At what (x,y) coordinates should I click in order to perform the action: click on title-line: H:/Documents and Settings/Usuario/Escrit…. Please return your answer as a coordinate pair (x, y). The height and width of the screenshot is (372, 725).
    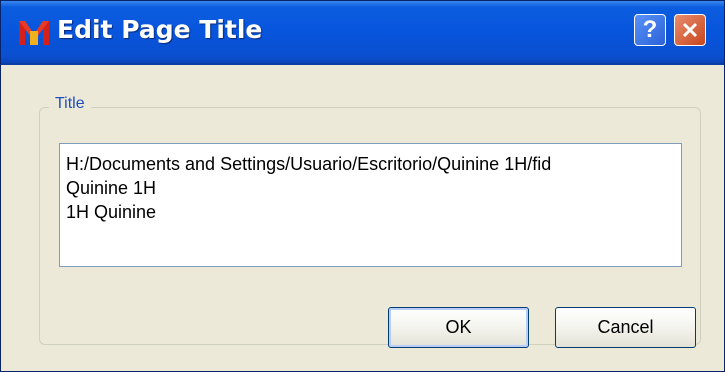
    Looking at the image, I should click on (309, 164).